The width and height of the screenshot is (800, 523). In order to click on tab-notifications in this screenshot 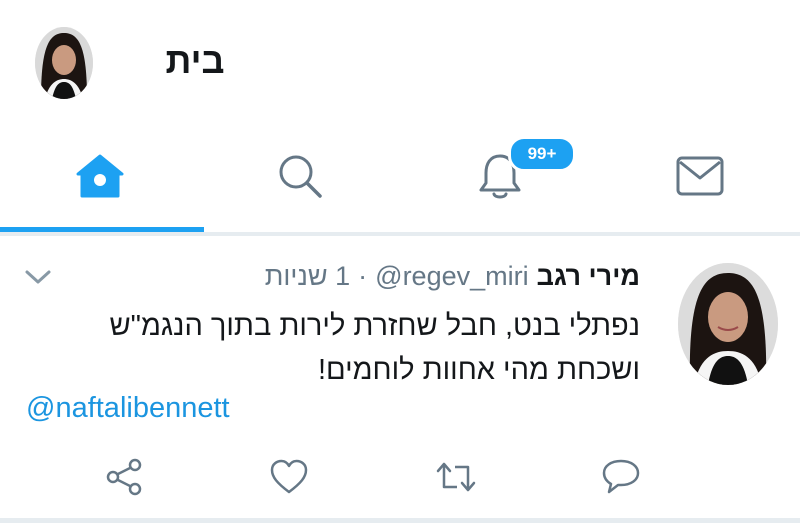, I will do `click(500, 176)`.